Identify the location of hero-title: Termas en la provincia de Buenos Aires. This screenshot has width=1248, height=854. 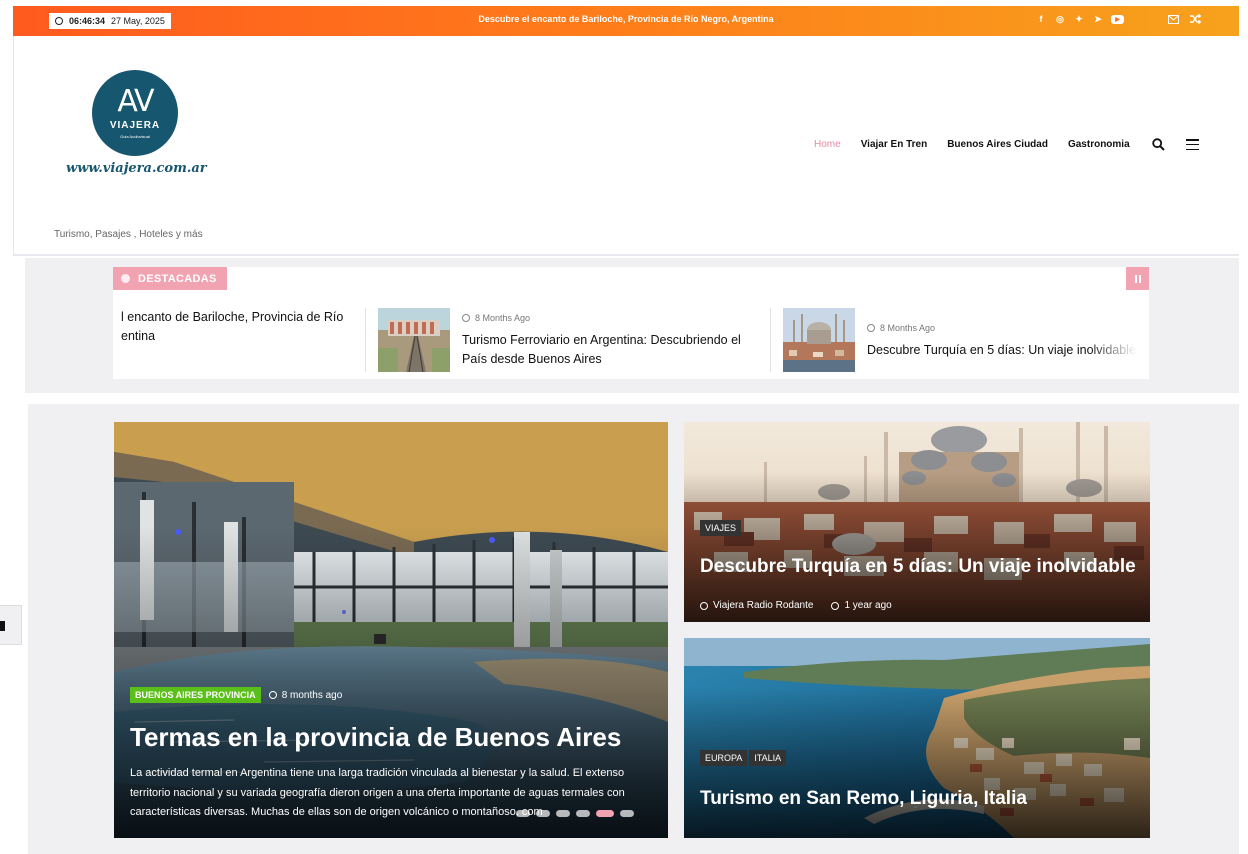
(375, 737).